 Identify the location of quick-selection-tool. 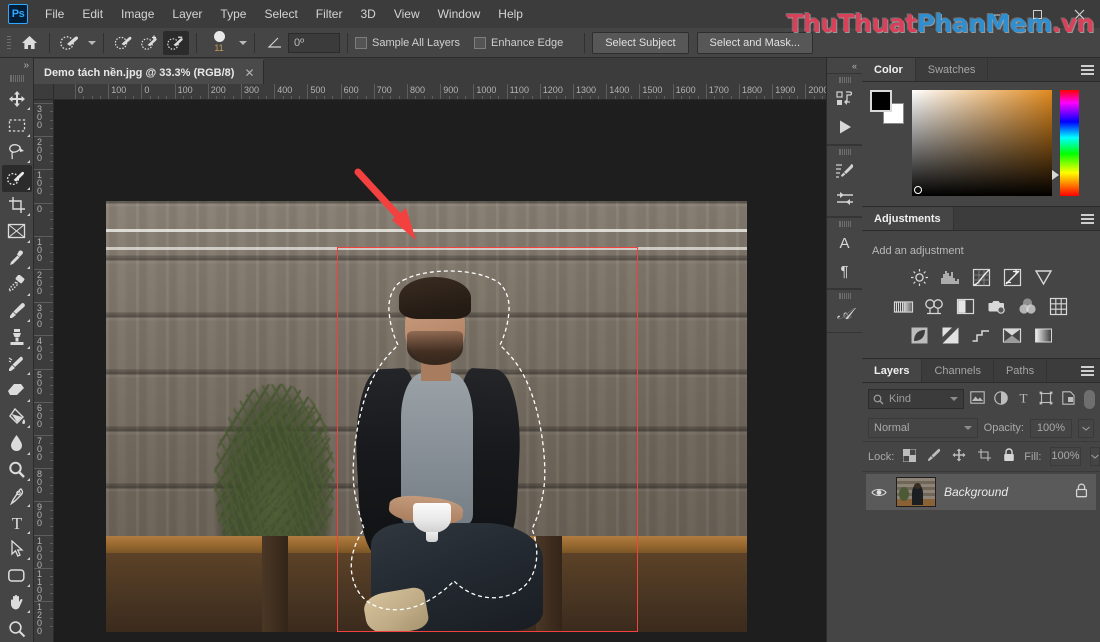
(16, 178).